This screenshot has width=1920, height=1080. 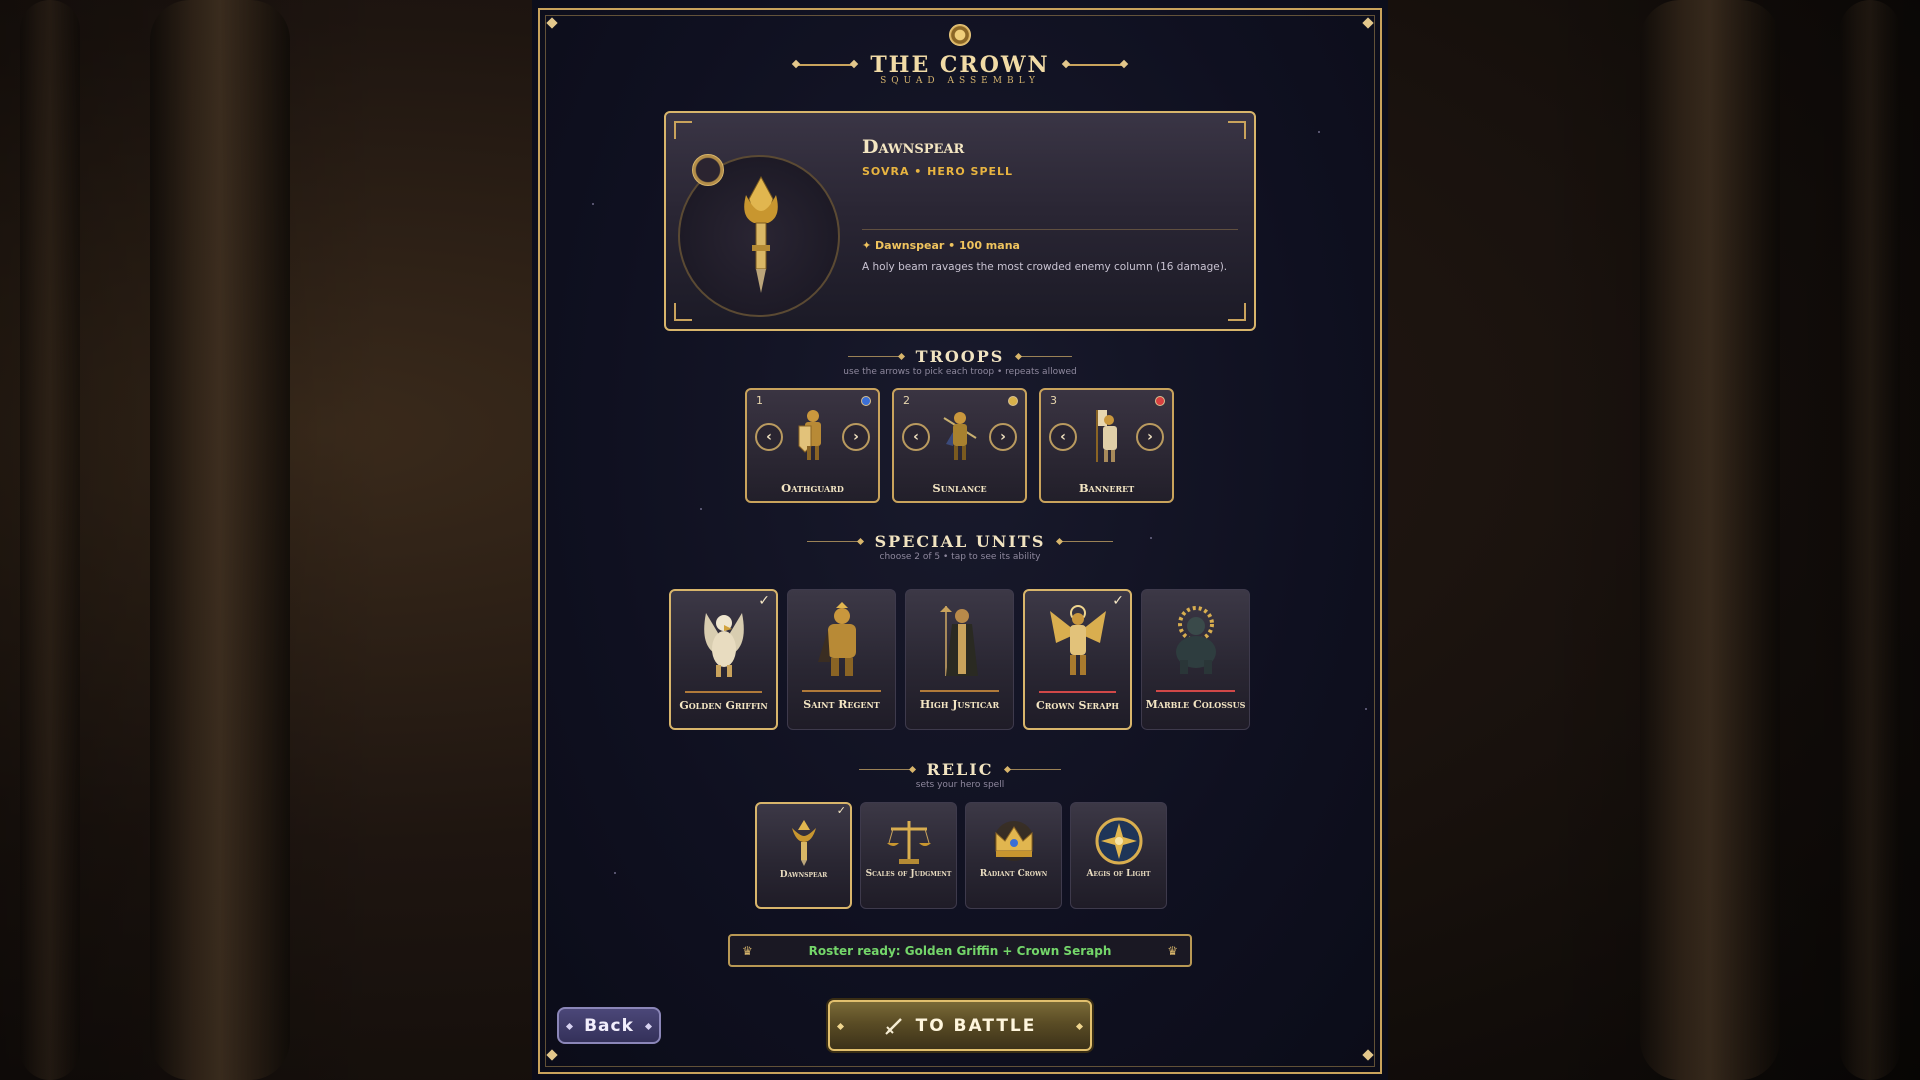 What do you see at coordinates (960, 541) in the screenshot?
I see `special-units-title: SPECIAL UNITS` at bounding box center [960, 541].